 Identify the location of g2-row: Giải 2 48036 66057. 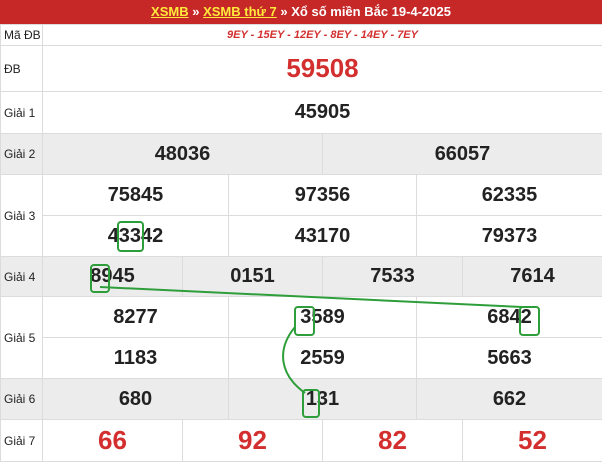
(301, 154).